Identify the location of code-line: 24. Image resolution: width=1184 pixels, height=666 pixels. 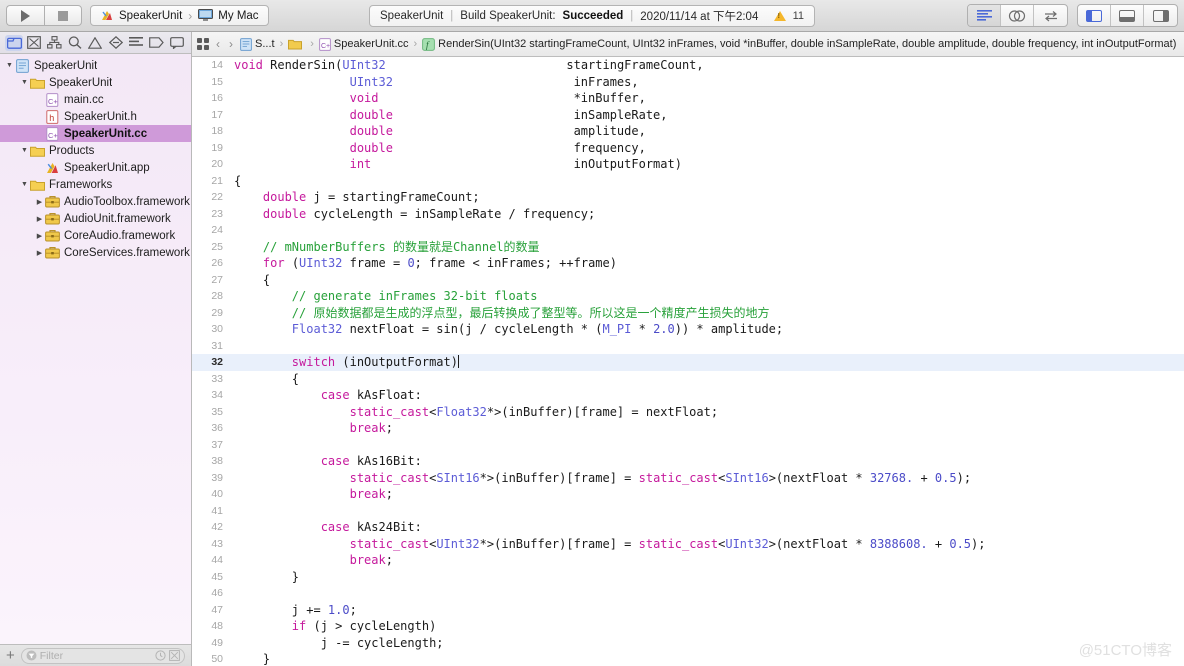
(688, 230).